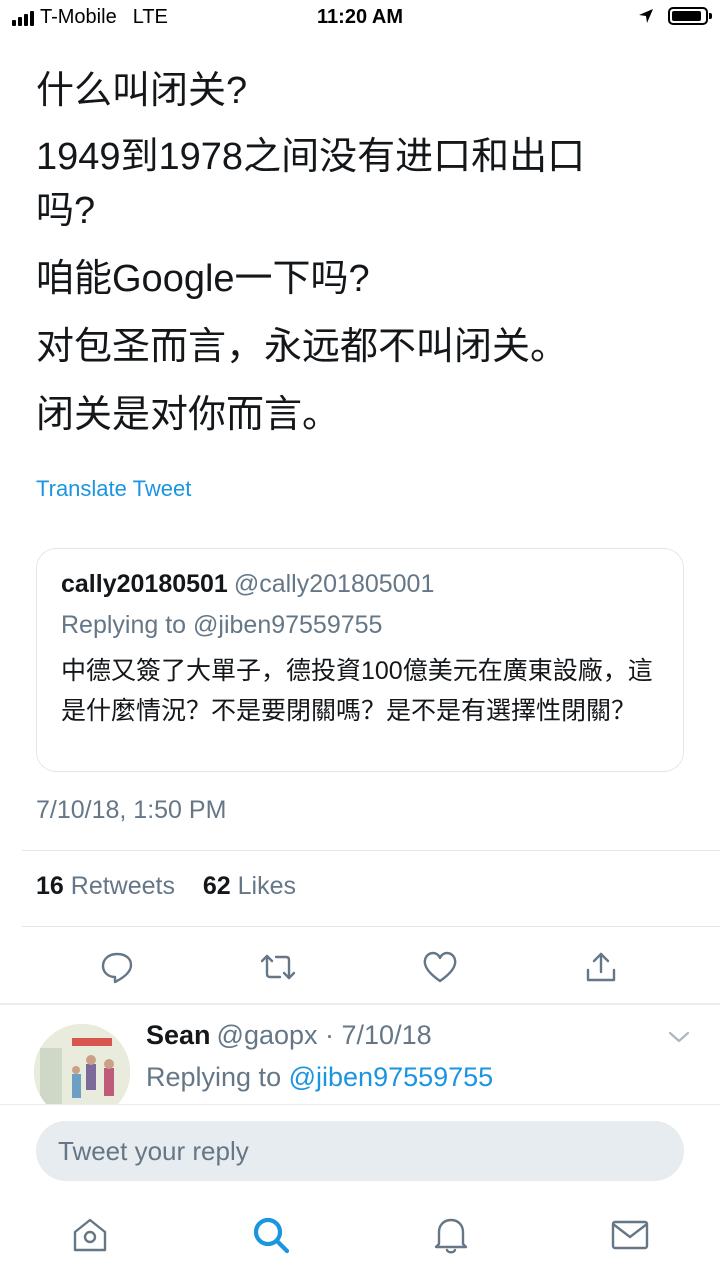 Image resolution: width=720 pixels, height=1280 pixels. I want to click on retweets-count: 16, so click(50, 886).